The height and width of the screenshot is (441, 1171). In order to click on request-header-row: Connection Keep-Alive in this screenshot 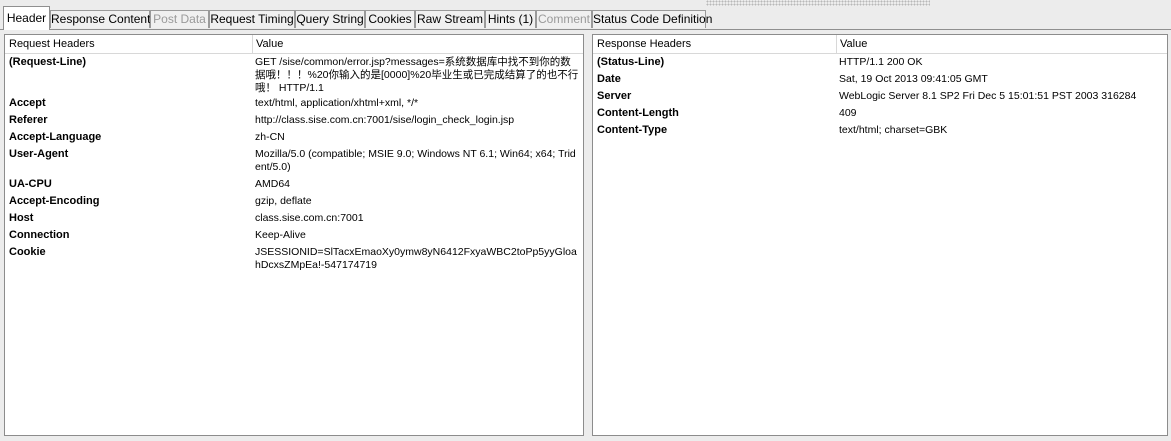, I will do `click(294, 237)`.